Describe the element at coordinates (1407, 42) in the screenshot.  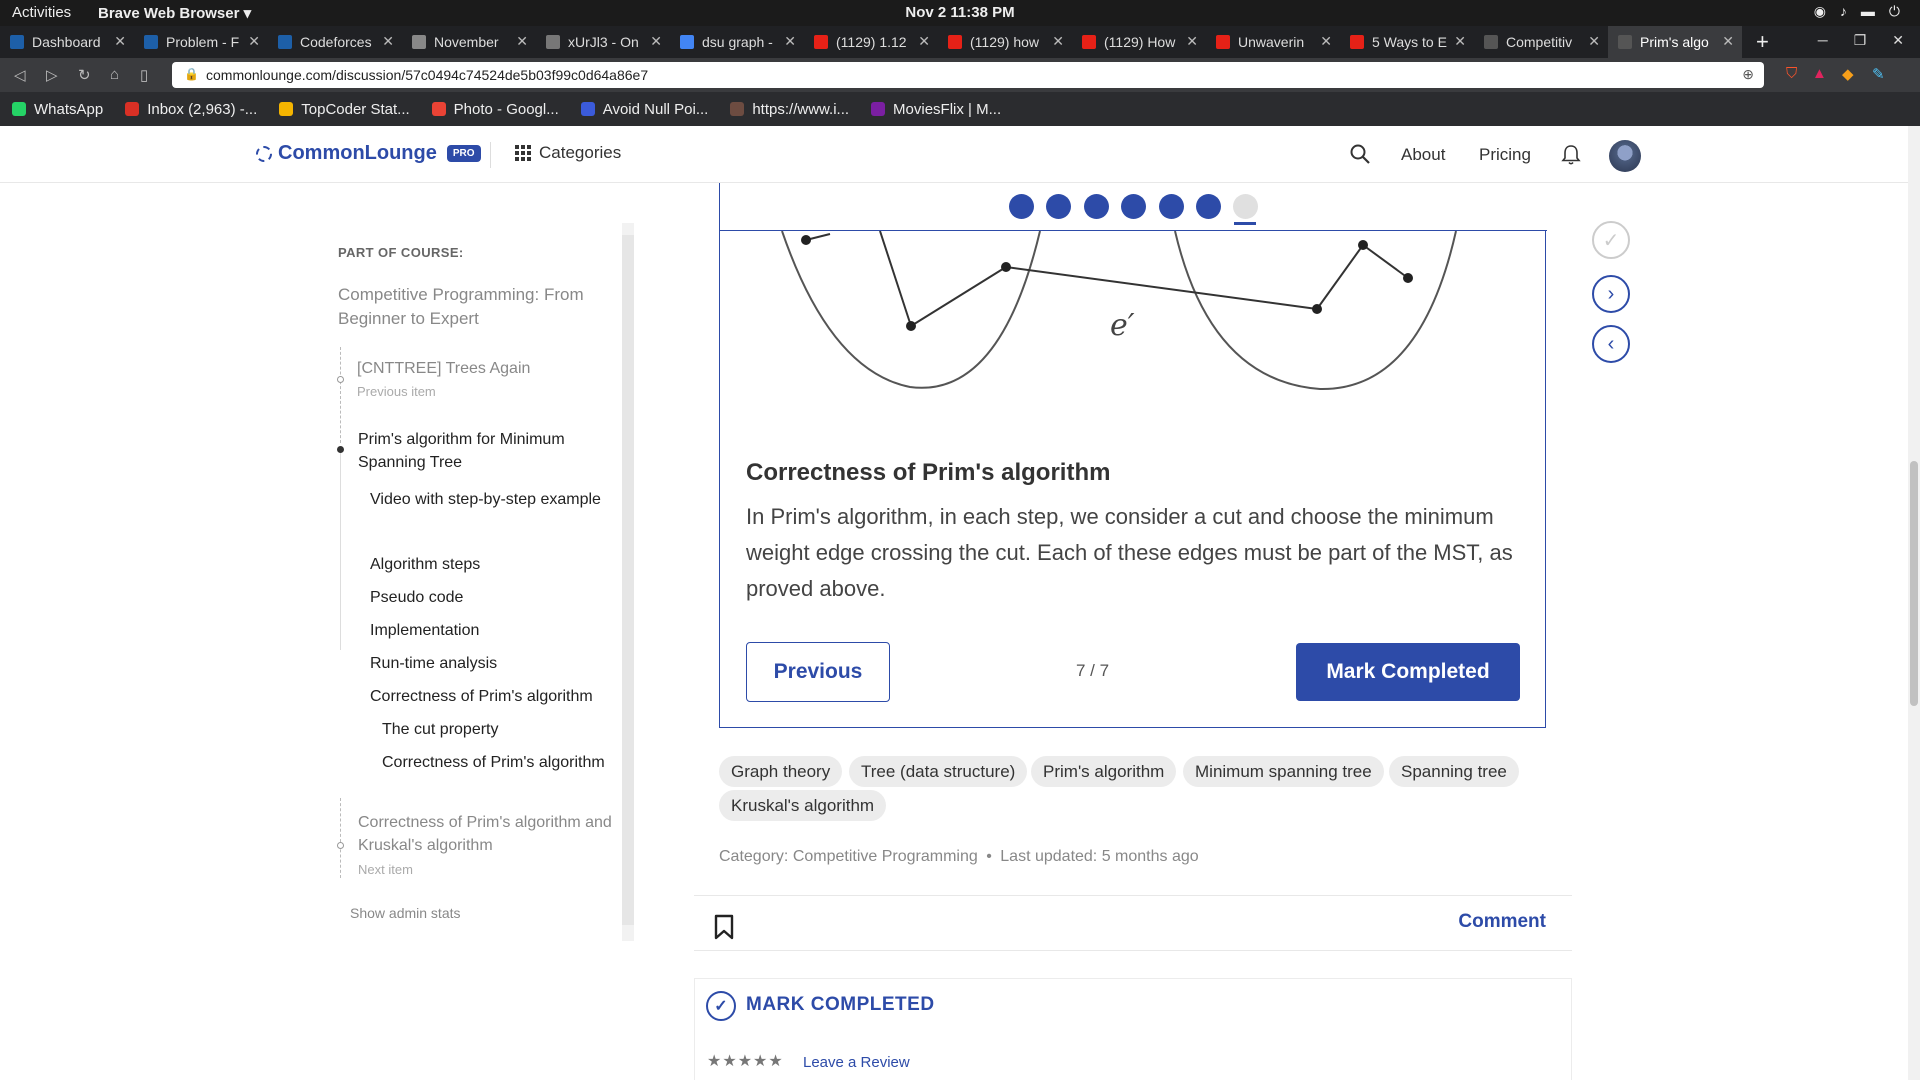
I see `browser-tab: 5 Ways to E ✕` at that location.